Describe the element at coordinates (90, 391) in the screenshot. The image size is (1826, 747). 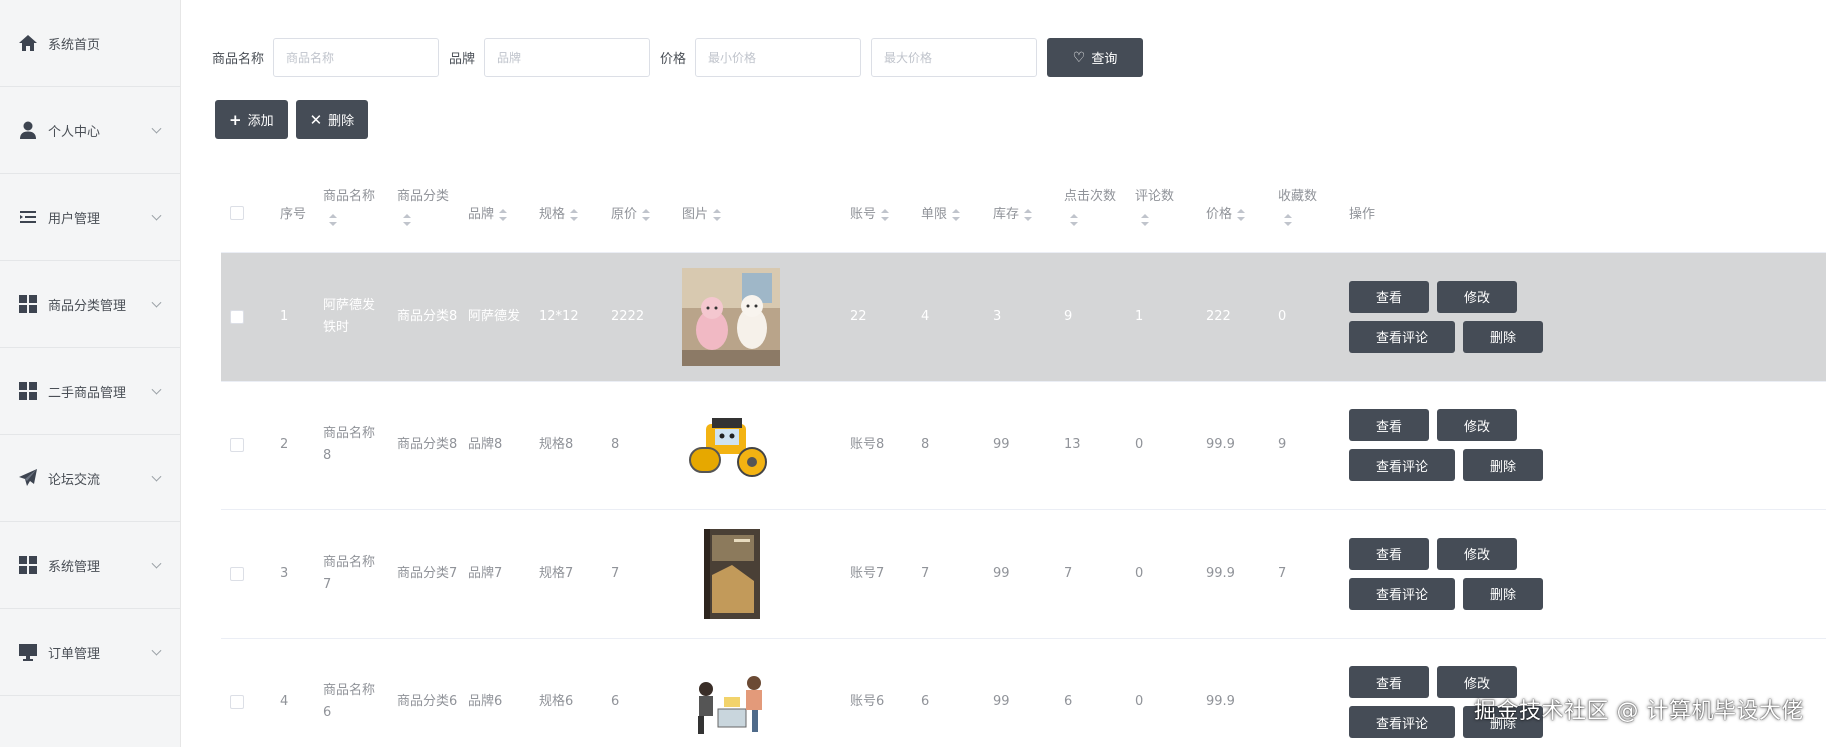
I see `sidebar-item-4: 二手商品管理` at that location.